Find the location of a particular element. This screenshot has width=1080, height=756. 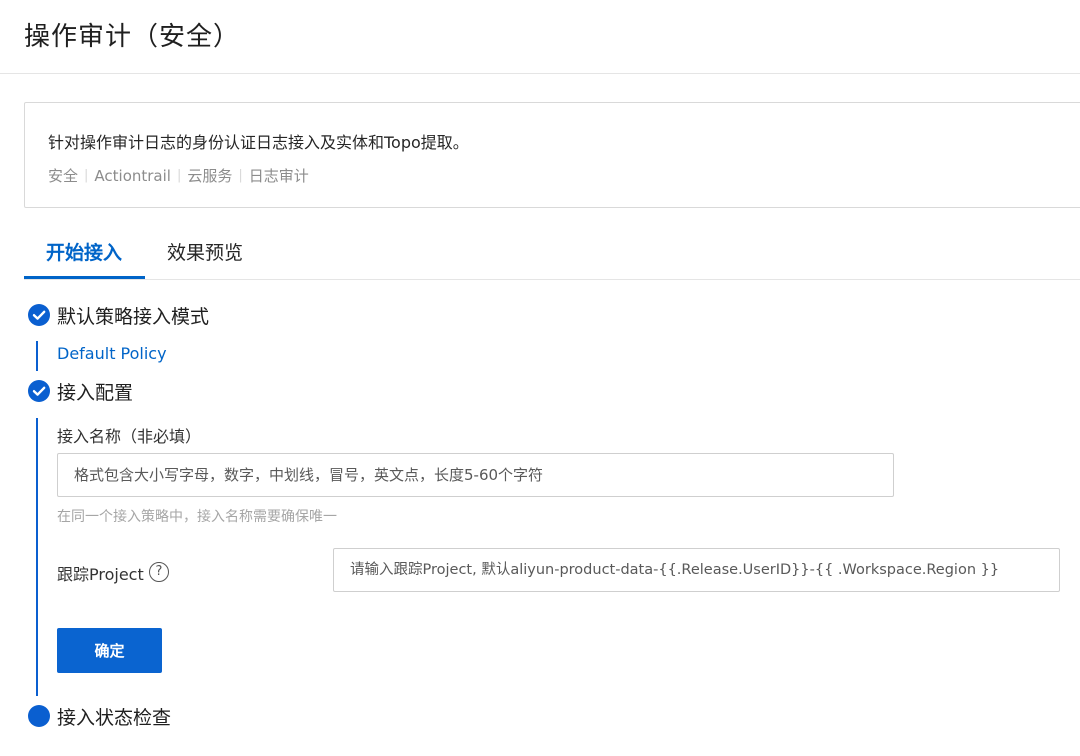

tab-effect-preview: 效果预览 is located at coordinates (205, 251).